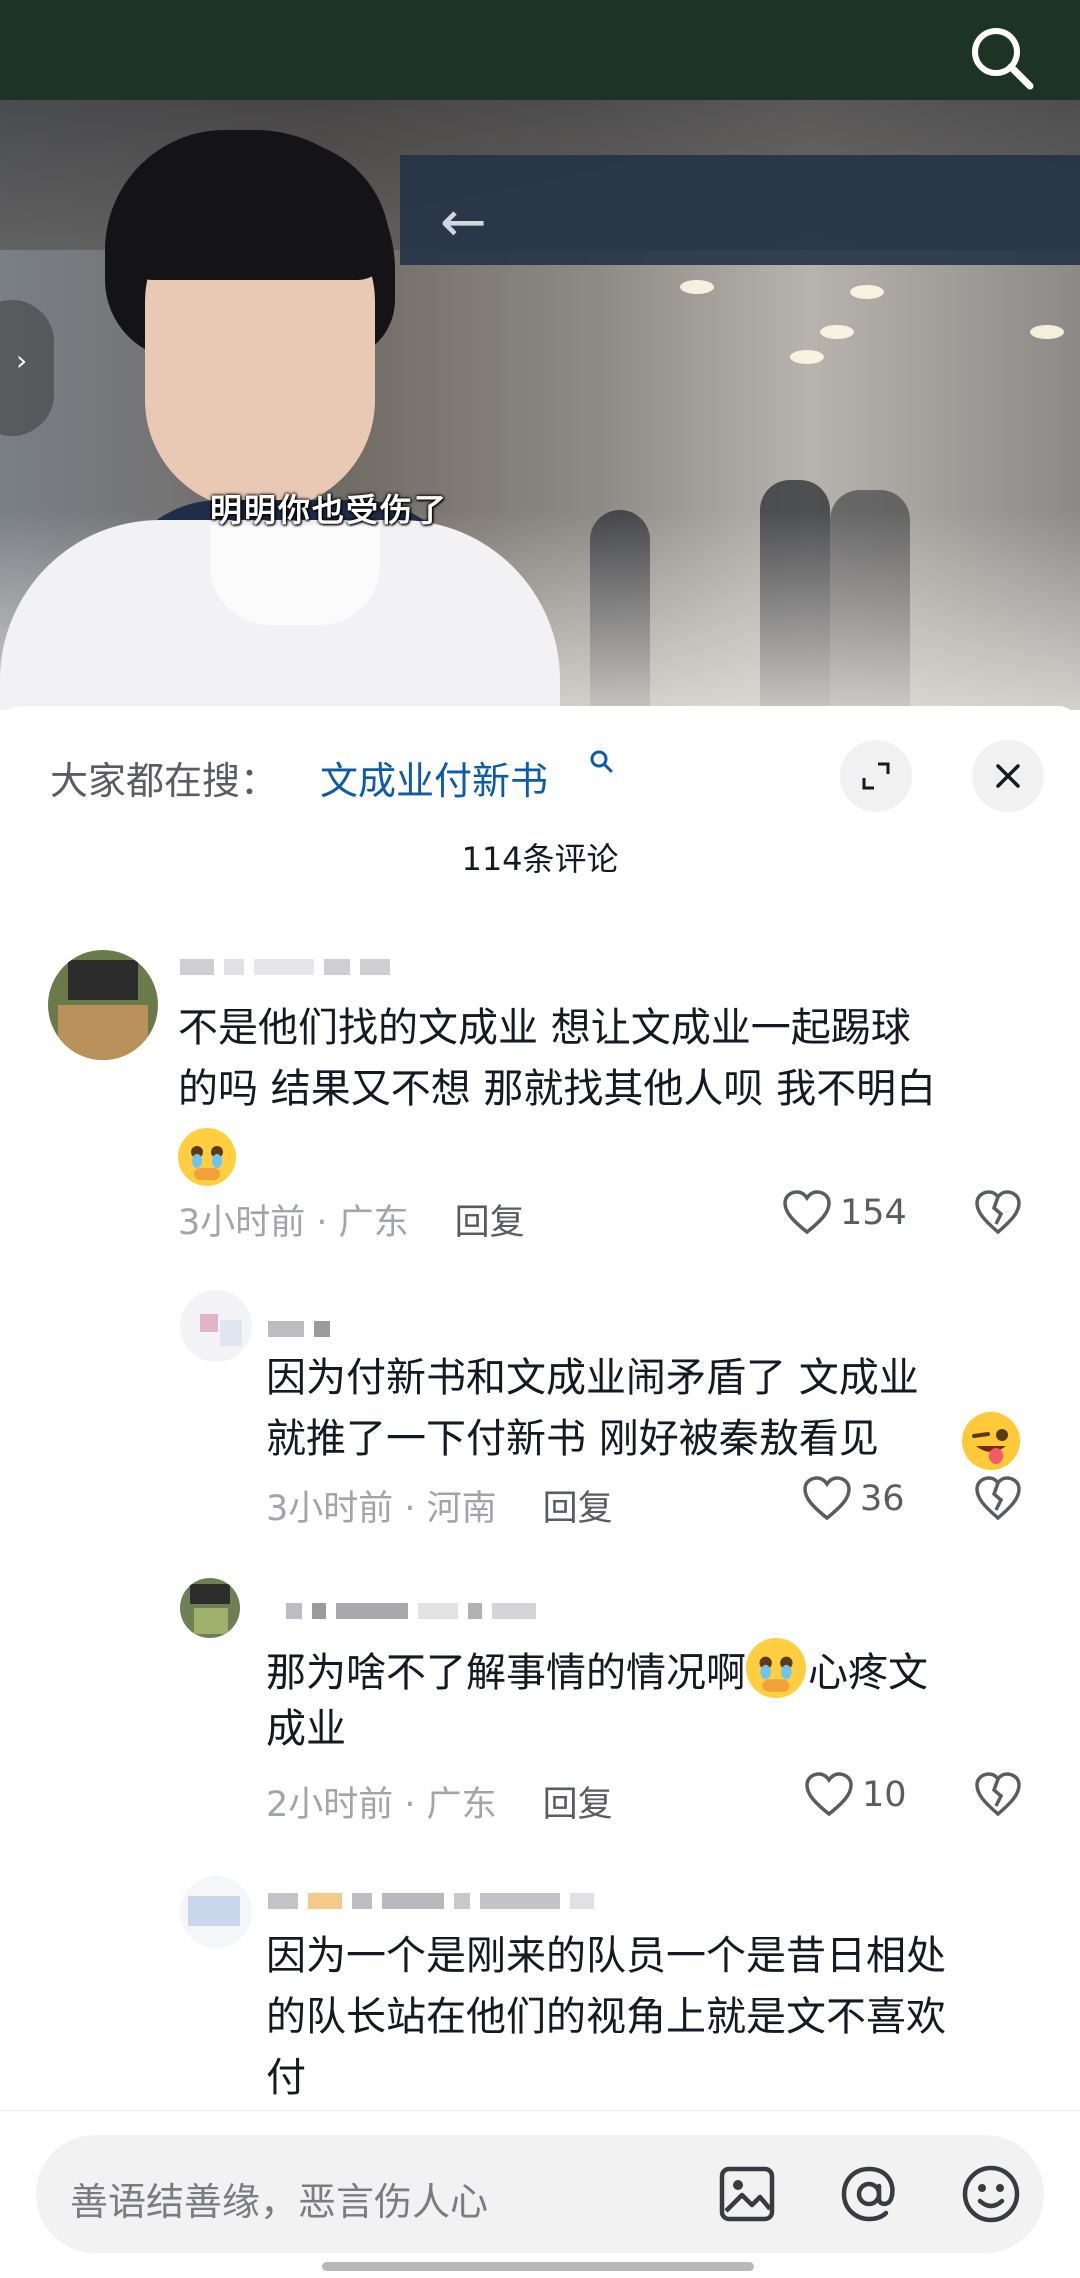 Image resolution: width=1080 pixels, height=2278 pixels. Describe the element at coordinates (991, 1441) in the screenshot. I see `winking-tongue-emoji` at that location.